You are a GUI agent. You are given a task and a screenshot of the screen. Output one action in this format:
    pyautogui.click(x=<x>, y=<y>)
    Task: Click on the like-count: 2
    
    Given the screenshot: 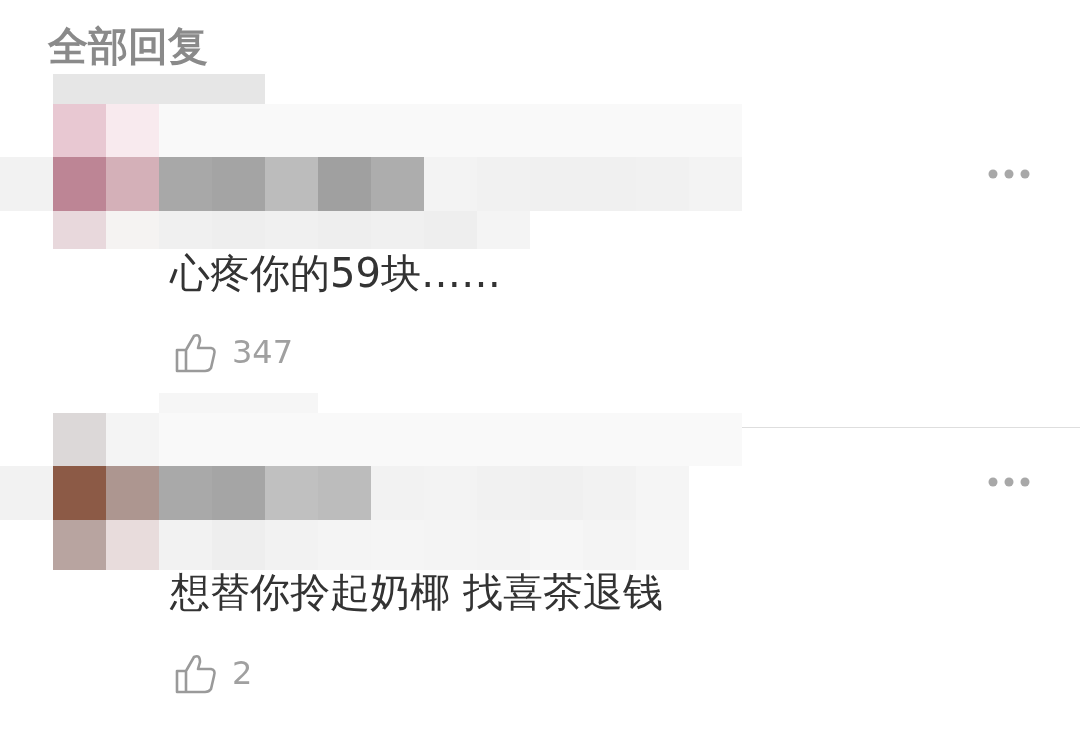 What is the action you would take?
    pyautogui.click(x=242, y=673)
    